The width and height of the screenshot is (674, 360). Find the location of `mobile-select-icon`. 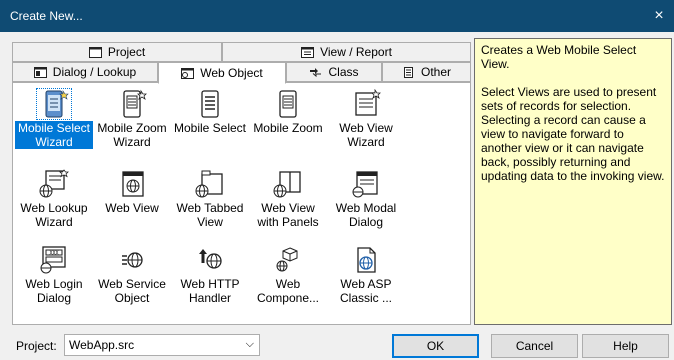

mobile-select-icon is located at coordinates (210, 104).